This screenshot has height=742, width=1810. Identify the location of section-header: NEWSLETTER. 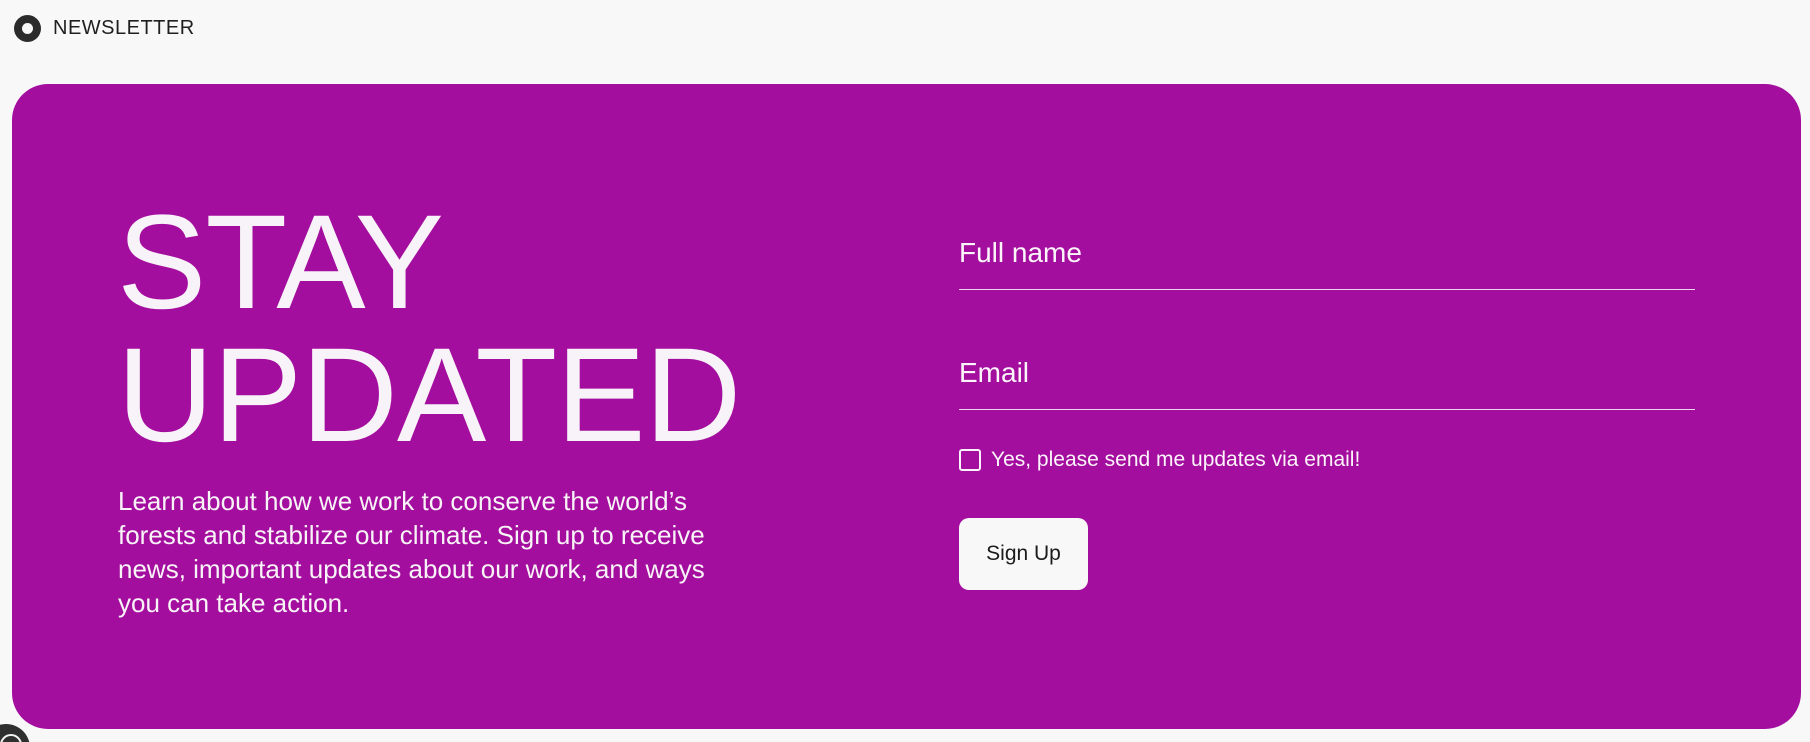
(104, 28).